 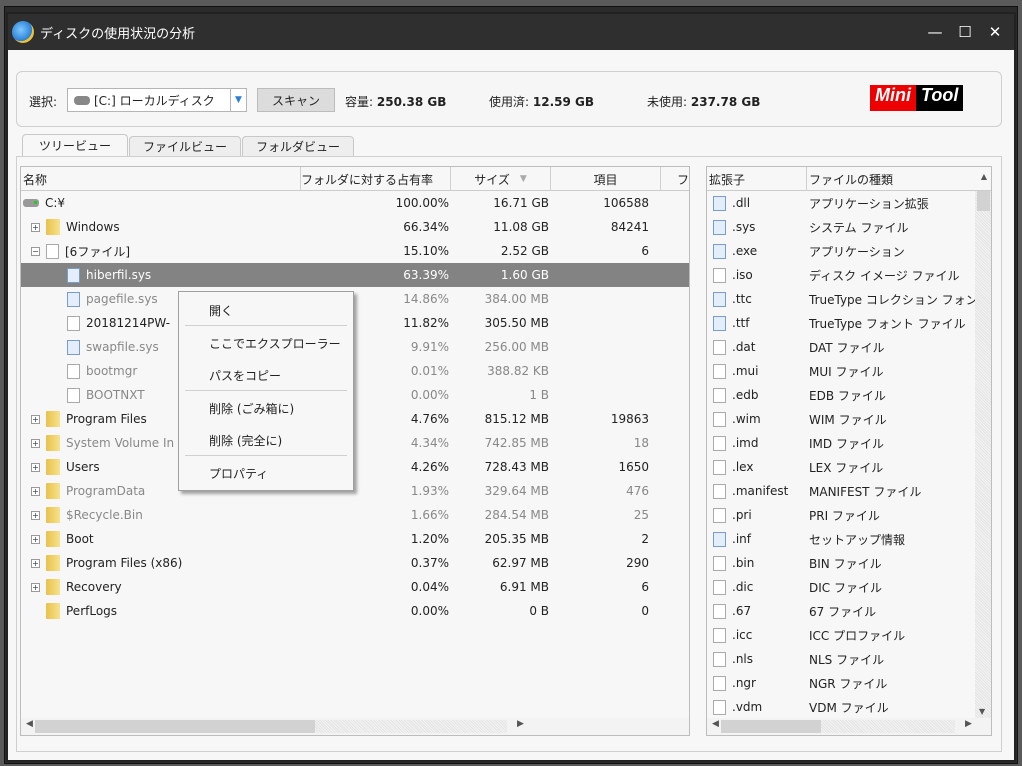 What do you see at coordinates (355, 563) in the screenshot?
I see `tree-row: + Program Files (x86) 0.37% 62.97 MB 290` at bounding box center [355, 563].